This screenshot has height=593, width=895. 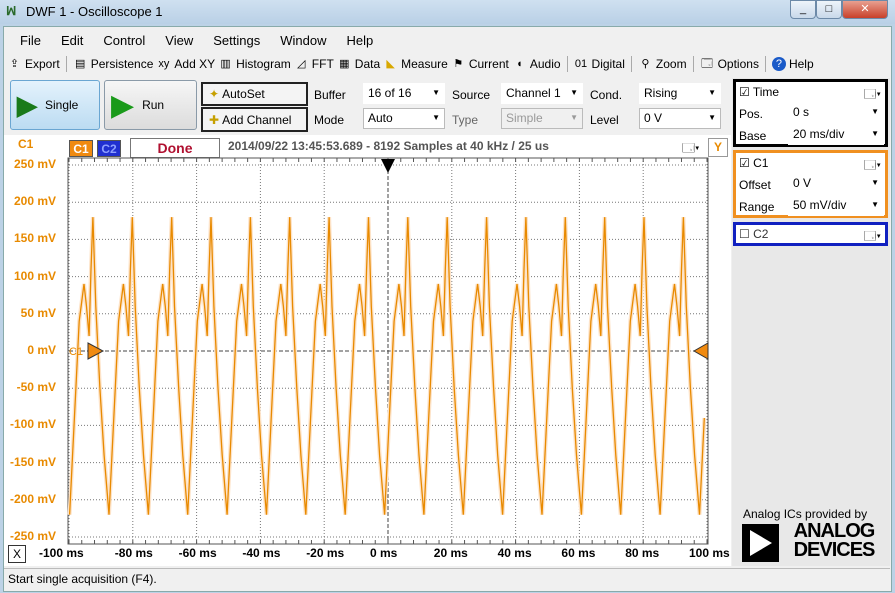 I want to click on c2-options-icon: 🗔▾, so click(x=872, y=237).